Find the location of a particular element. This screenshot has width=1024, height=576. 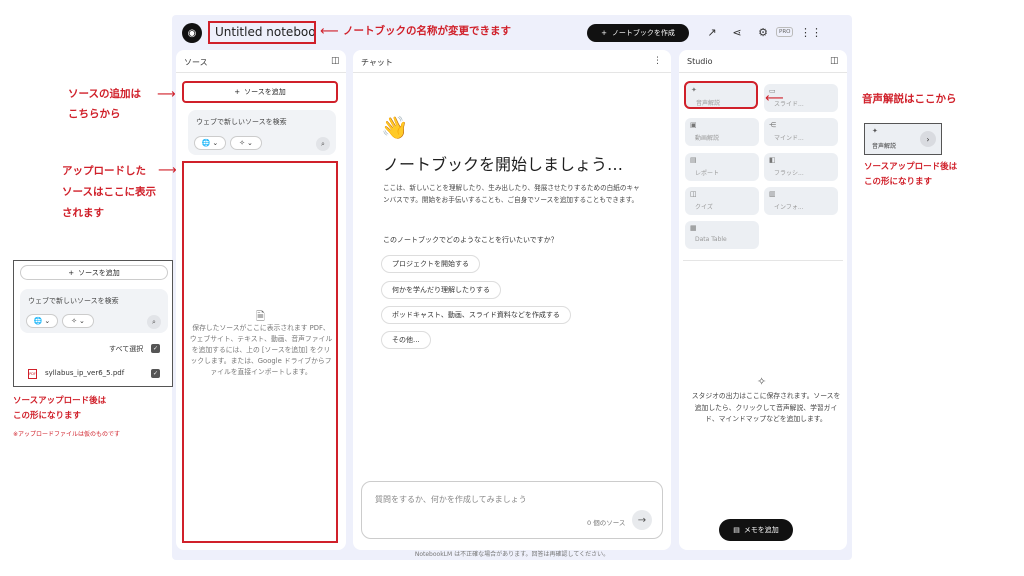

chat-input-box: 質問をするか、何かを作成してみましょう 0 個のソース → is located at coordinates (512, 510).